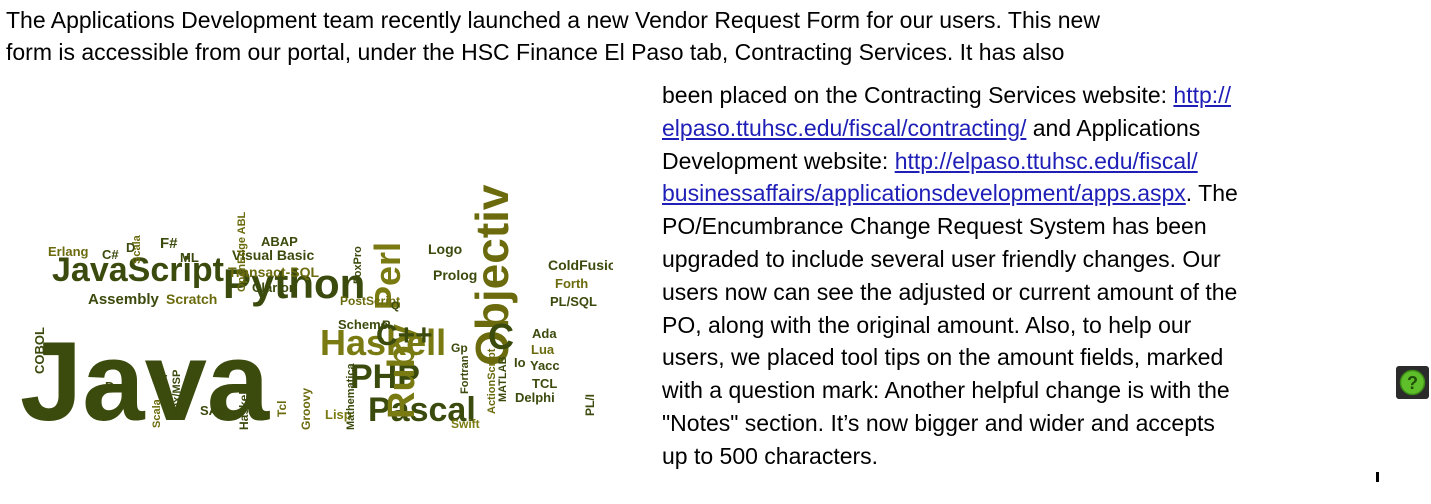 This screenshot has height=504, width=1431. What do you see at coordinates (39, 350) in the screenshot?
I see `cloud-word-13: COBOL` at bounding box center [39, 350].